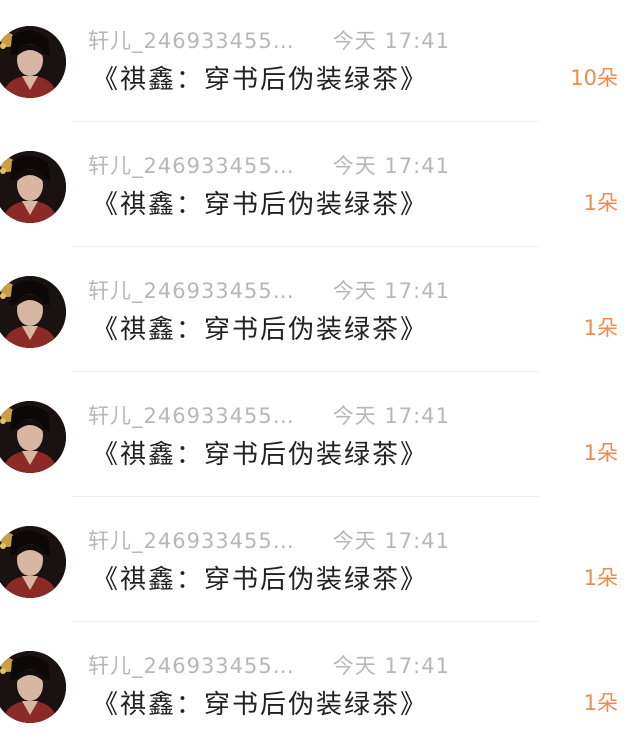 The width and height of the screenshot is (640, 750). I want to click on flower-count: 10朵, so click(594, 78).